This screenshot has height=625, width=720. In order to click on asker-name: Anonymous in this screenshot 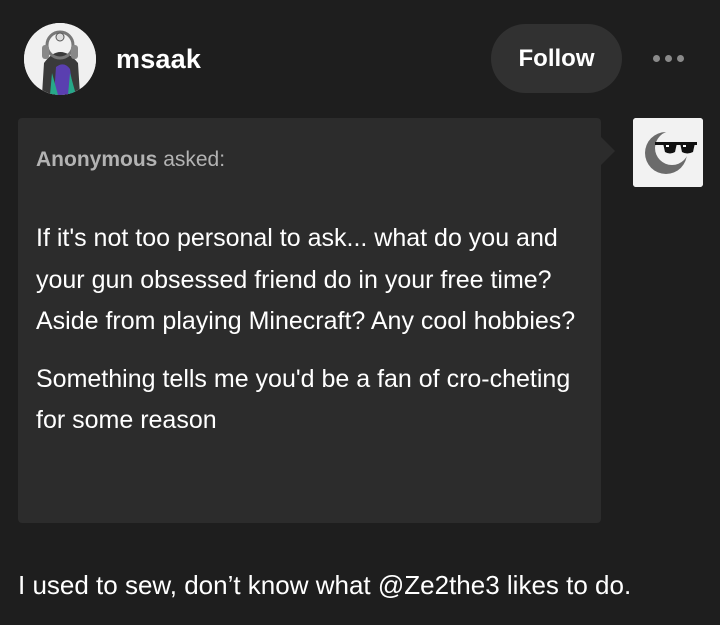, I will do `click(97, 159)`.